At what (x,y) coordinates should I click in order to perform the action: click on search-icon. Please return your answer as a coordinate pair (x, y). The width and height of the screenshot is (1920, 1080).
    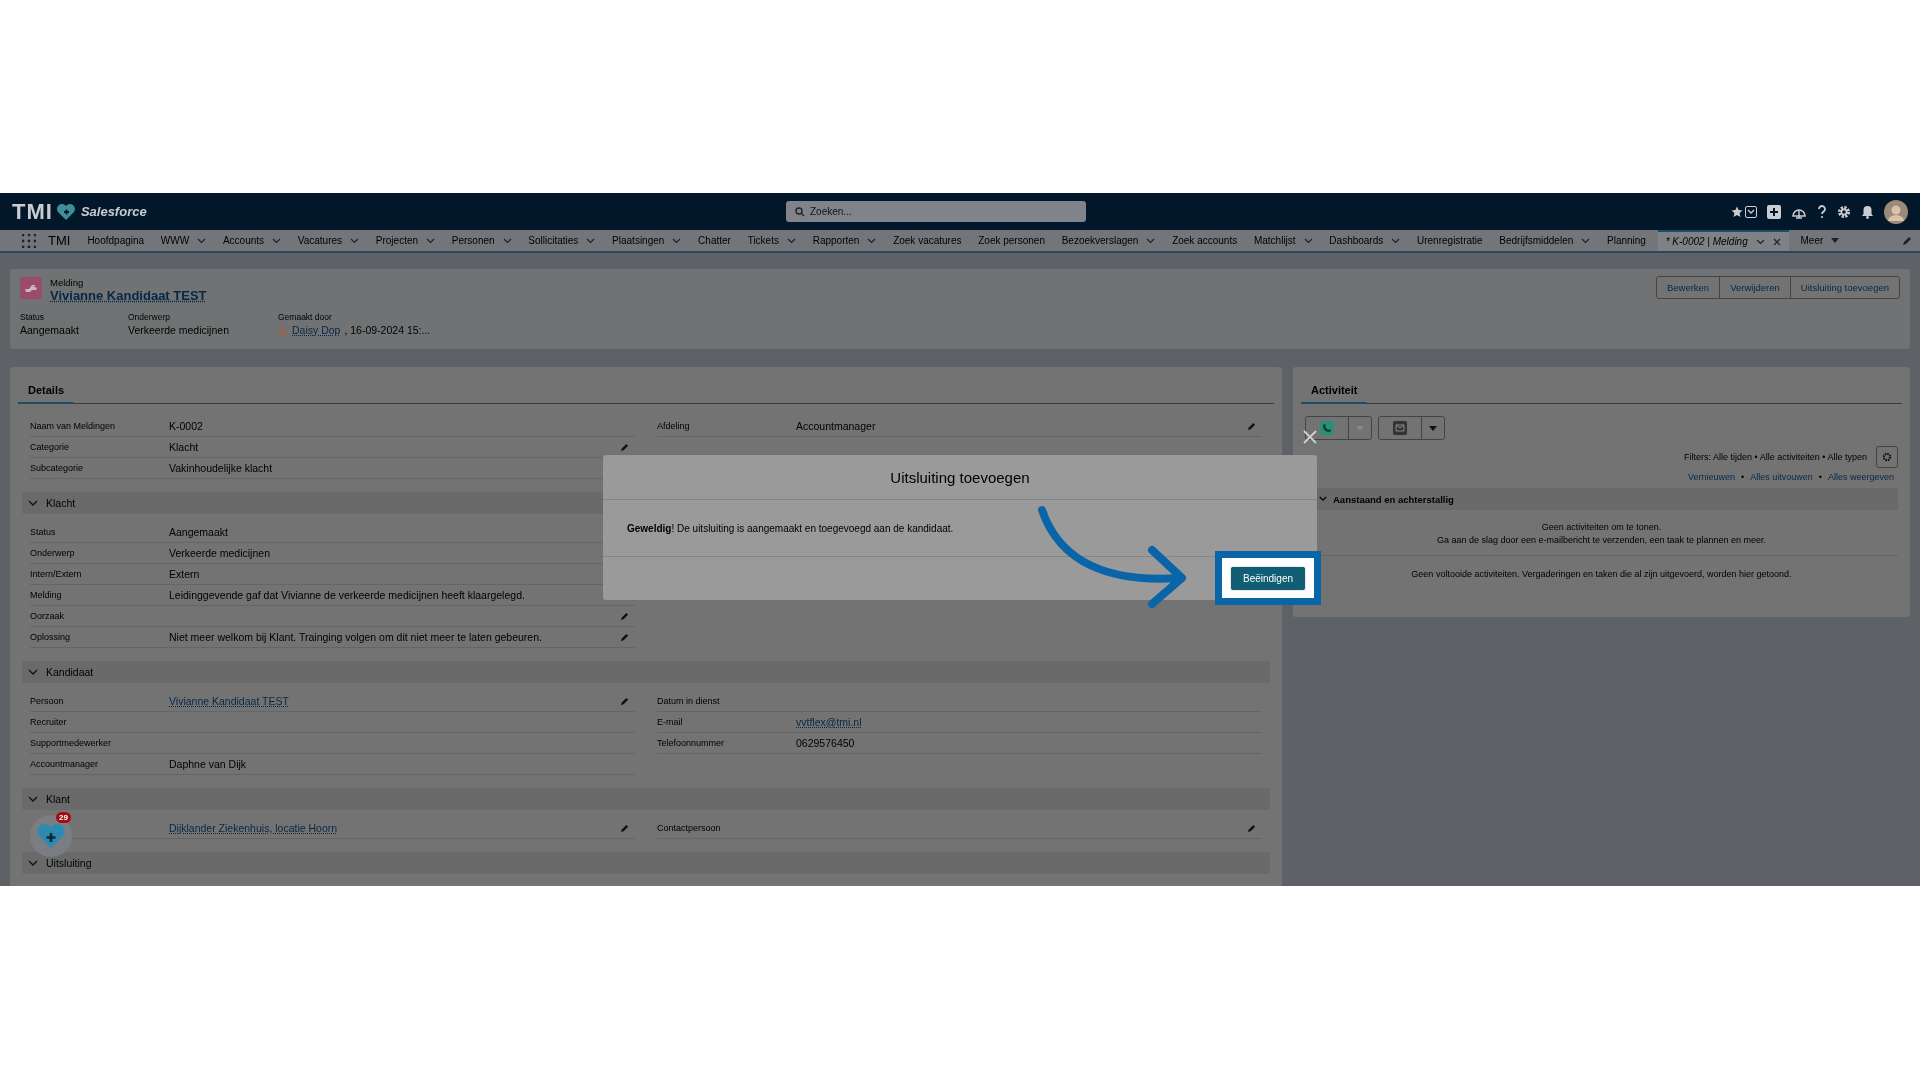
    Looking at the image, I should click on (800, 212).